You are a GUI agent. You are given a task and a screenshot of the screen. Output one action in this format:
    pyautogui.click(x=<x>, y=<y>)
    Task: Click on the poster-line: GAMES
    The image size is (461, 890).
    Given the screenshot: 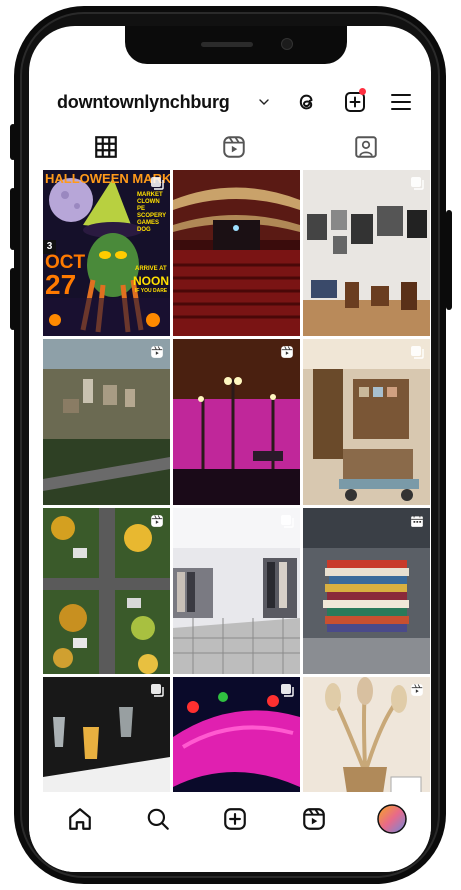 What is the action you would take?
    pyautogui.click(x=148, y=223)
    